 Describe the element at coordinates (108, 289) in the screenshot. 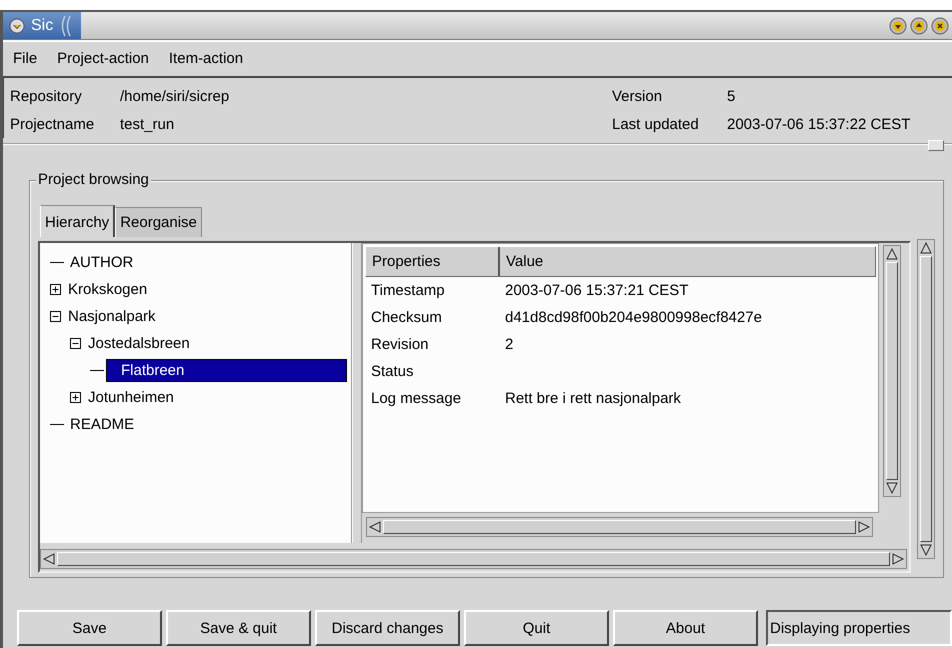

I see `tree-item: Krokskogen` at that location.